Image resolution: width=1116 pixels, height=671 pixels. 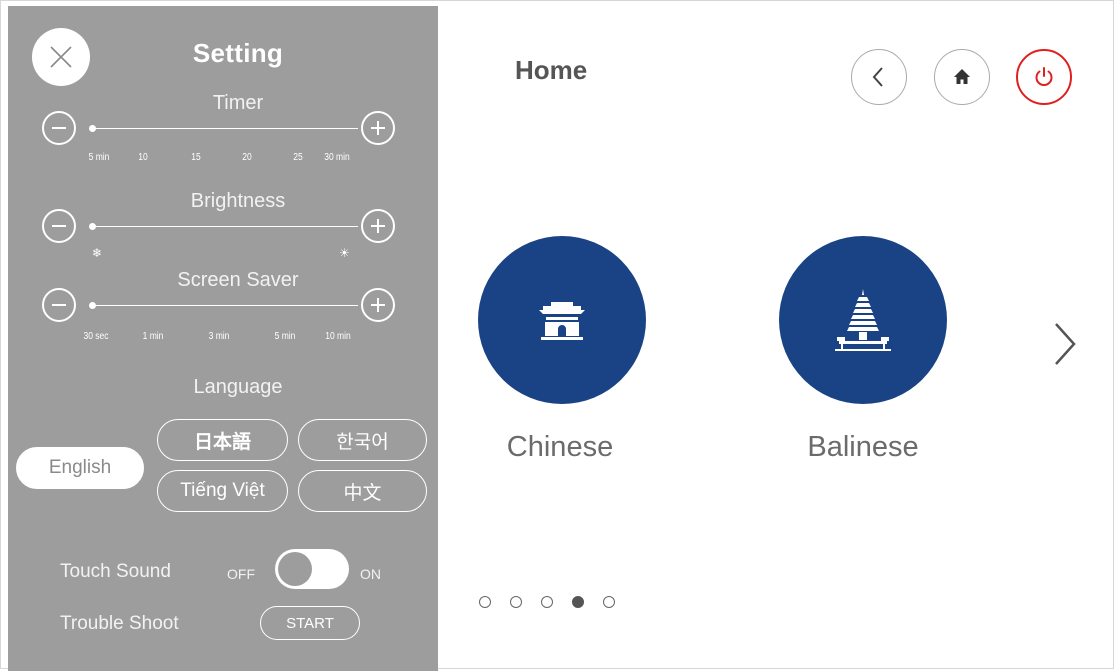 I want to click on page-title: Home, so click(x=551, y=70).